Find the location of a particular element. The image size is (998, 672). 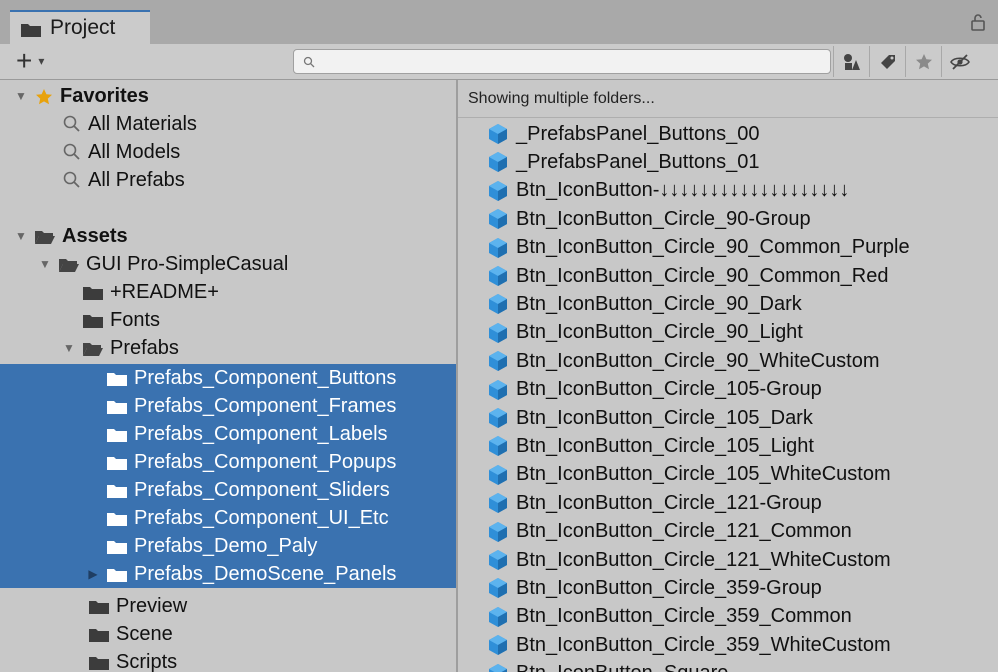

asset-item: Btn_IconButton_Circle_359-Group is located at coordinates (654, 588).